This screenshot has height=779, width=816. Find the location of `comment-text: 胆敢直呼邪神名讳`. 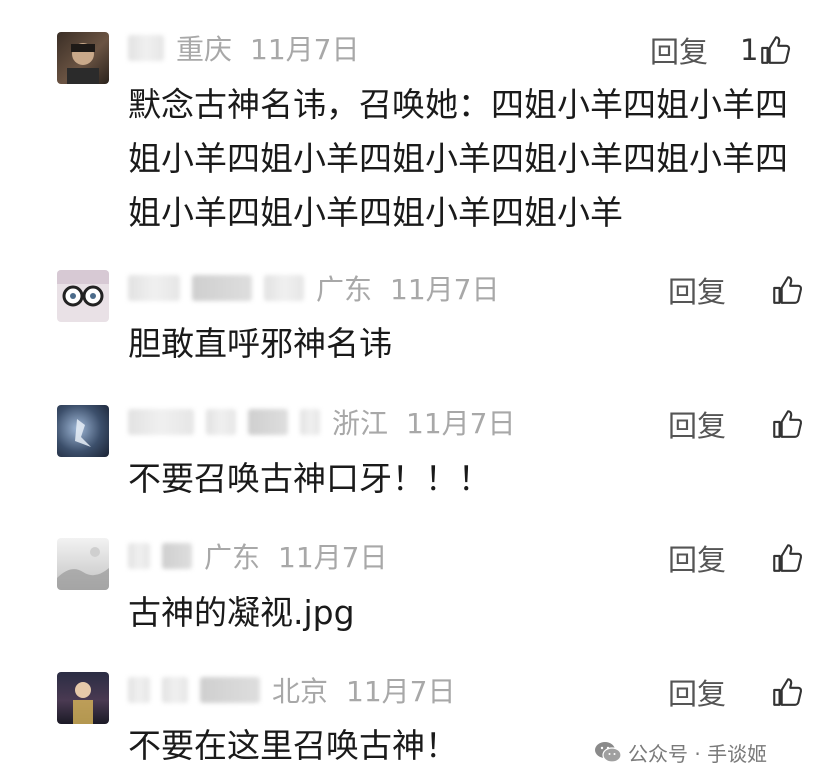

comment-text: 胆敢直呼邪神名讳 is located at coordinates (260, 343).